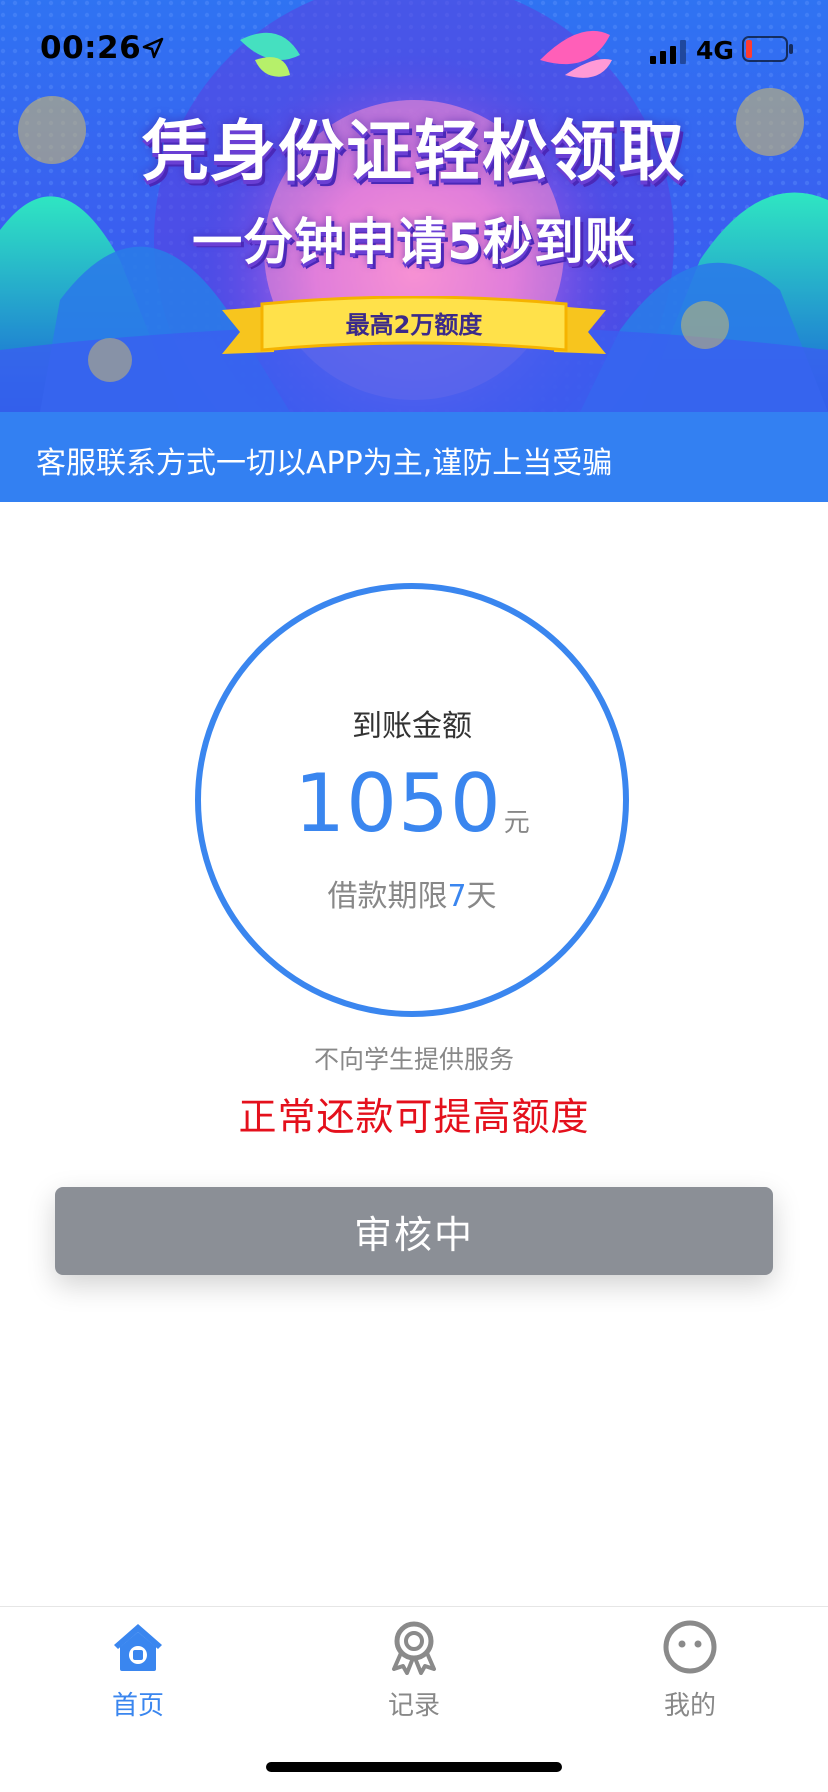 This screenshot has width=828, height=1792. I want to click on amount-value: 1050, so click(398, 803).